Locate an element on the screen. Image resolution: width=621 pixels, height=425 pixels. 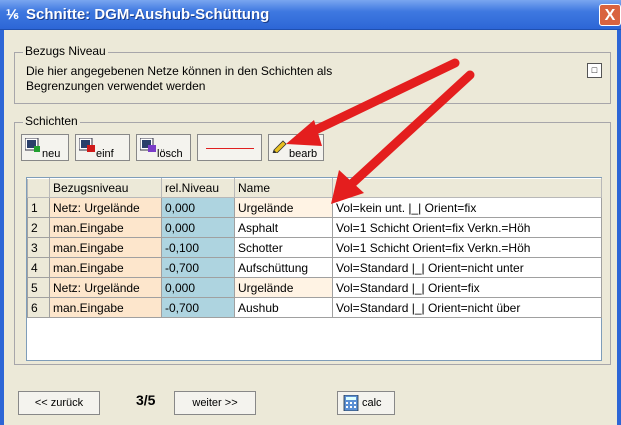
title-bar: ⅙ Schnitte: DGM-Aushub-Schüttung X is located at coordinates (310, 15).